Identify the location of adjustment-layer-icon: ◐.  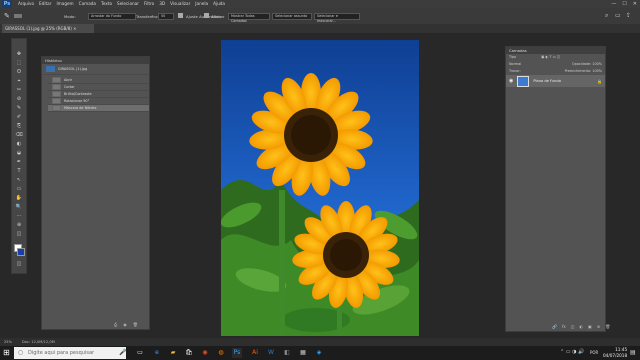
(582, 326).